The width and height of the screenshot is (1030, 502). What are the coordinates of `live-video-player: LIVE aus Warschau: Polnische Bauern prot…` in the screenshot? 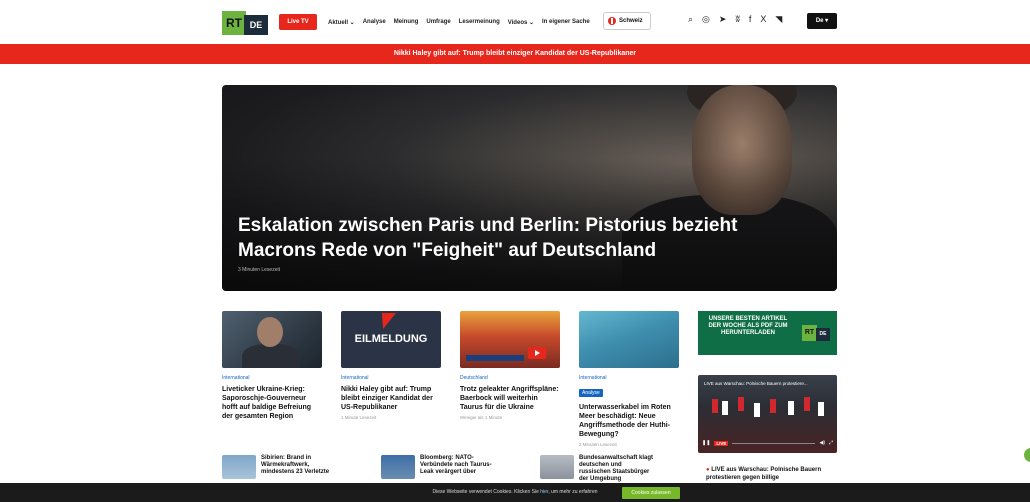 It's located at (767, 414).